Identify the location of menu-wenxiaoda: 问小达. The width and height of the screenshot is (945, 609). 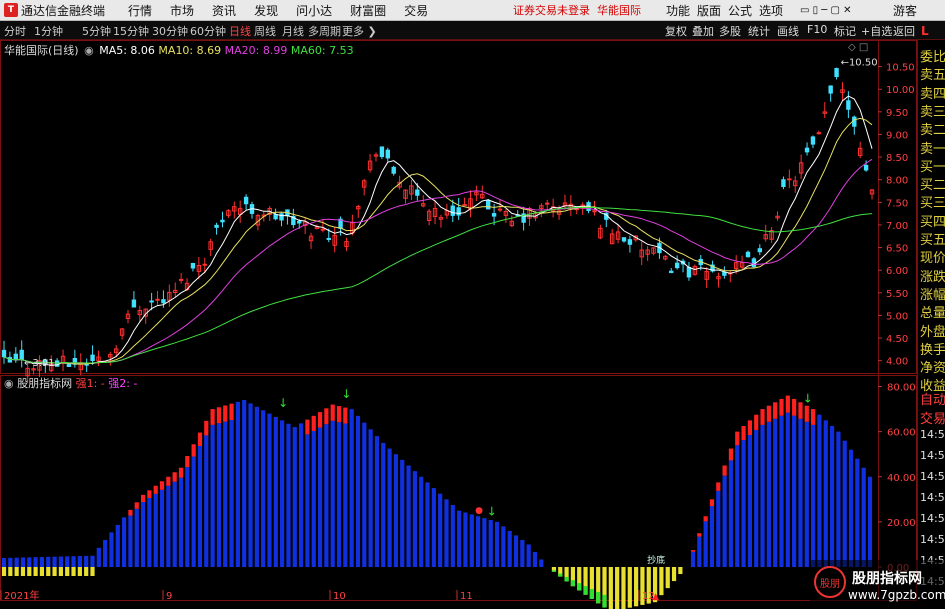
(314, 10).